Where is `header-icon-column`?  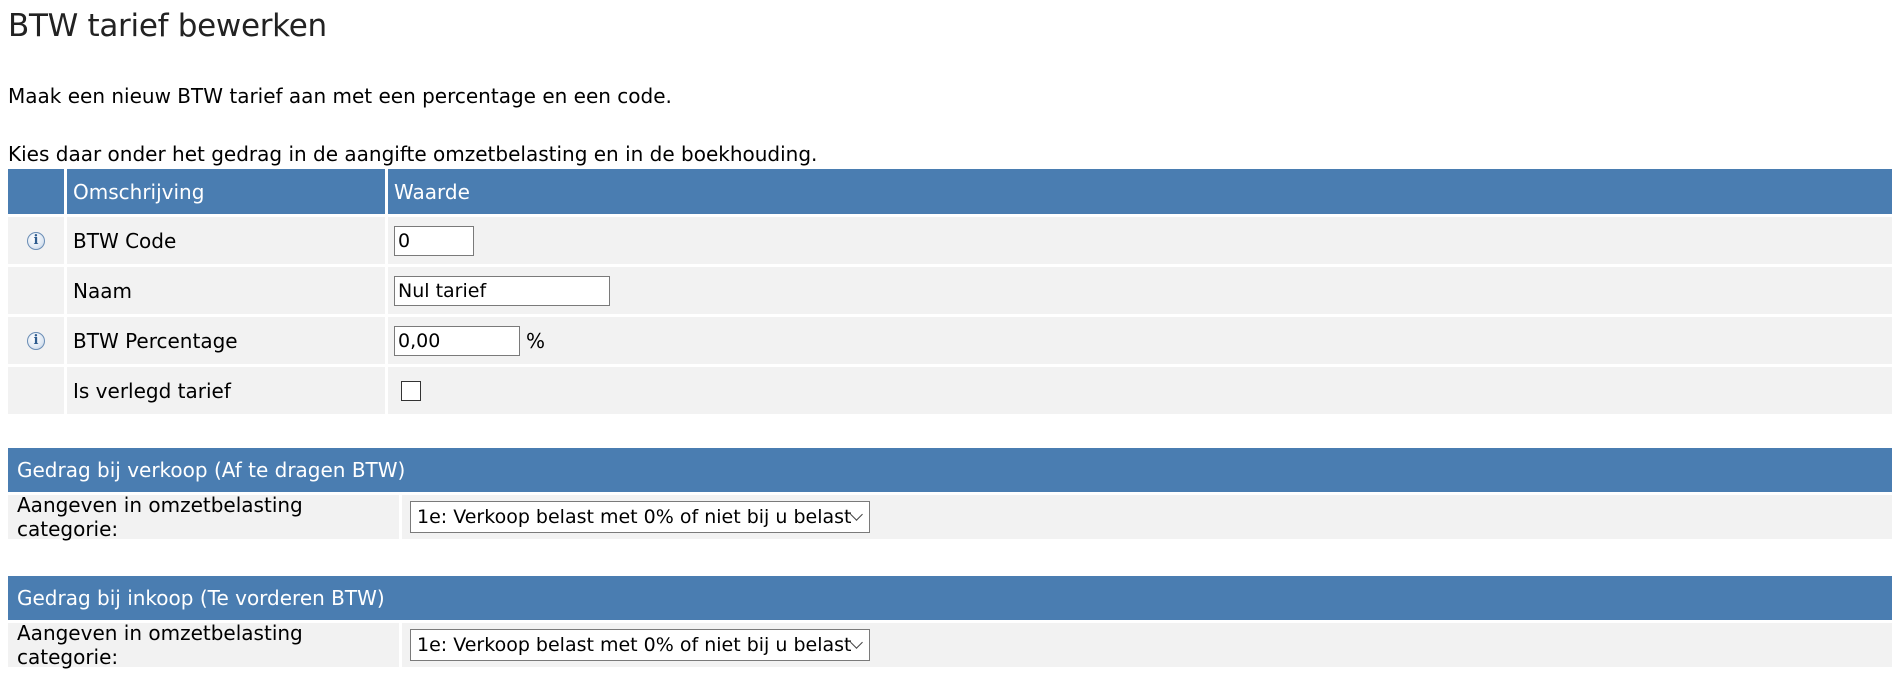
header-icon-column is located at coordinates (36, 191).